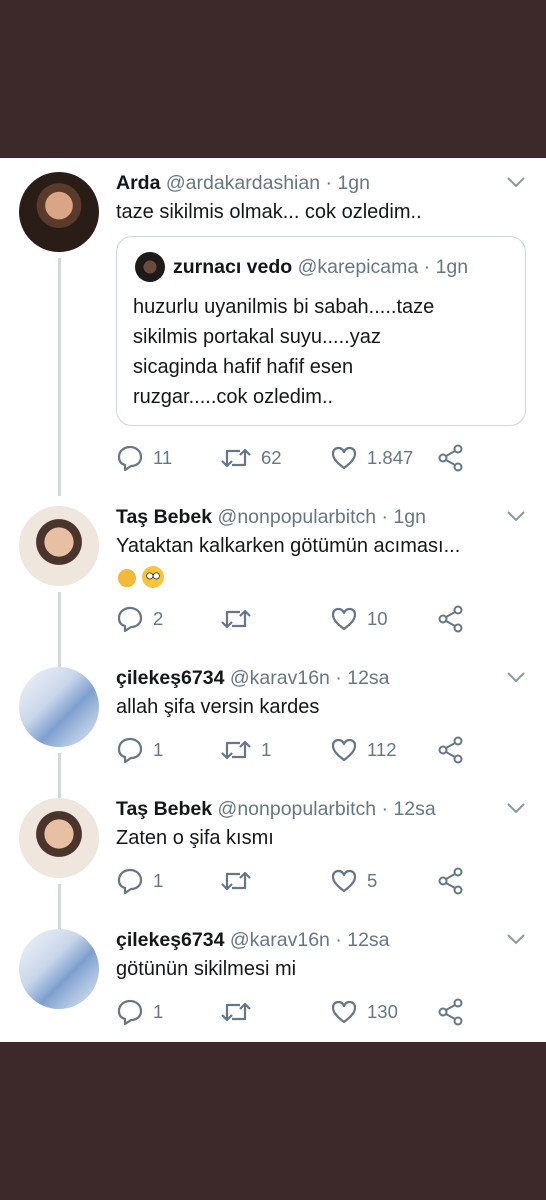 This screenshot has height=1200, width=546. Describe the element at coordinates (127, 576) in the screenshot. I see `folded-hands-icon` at that location.